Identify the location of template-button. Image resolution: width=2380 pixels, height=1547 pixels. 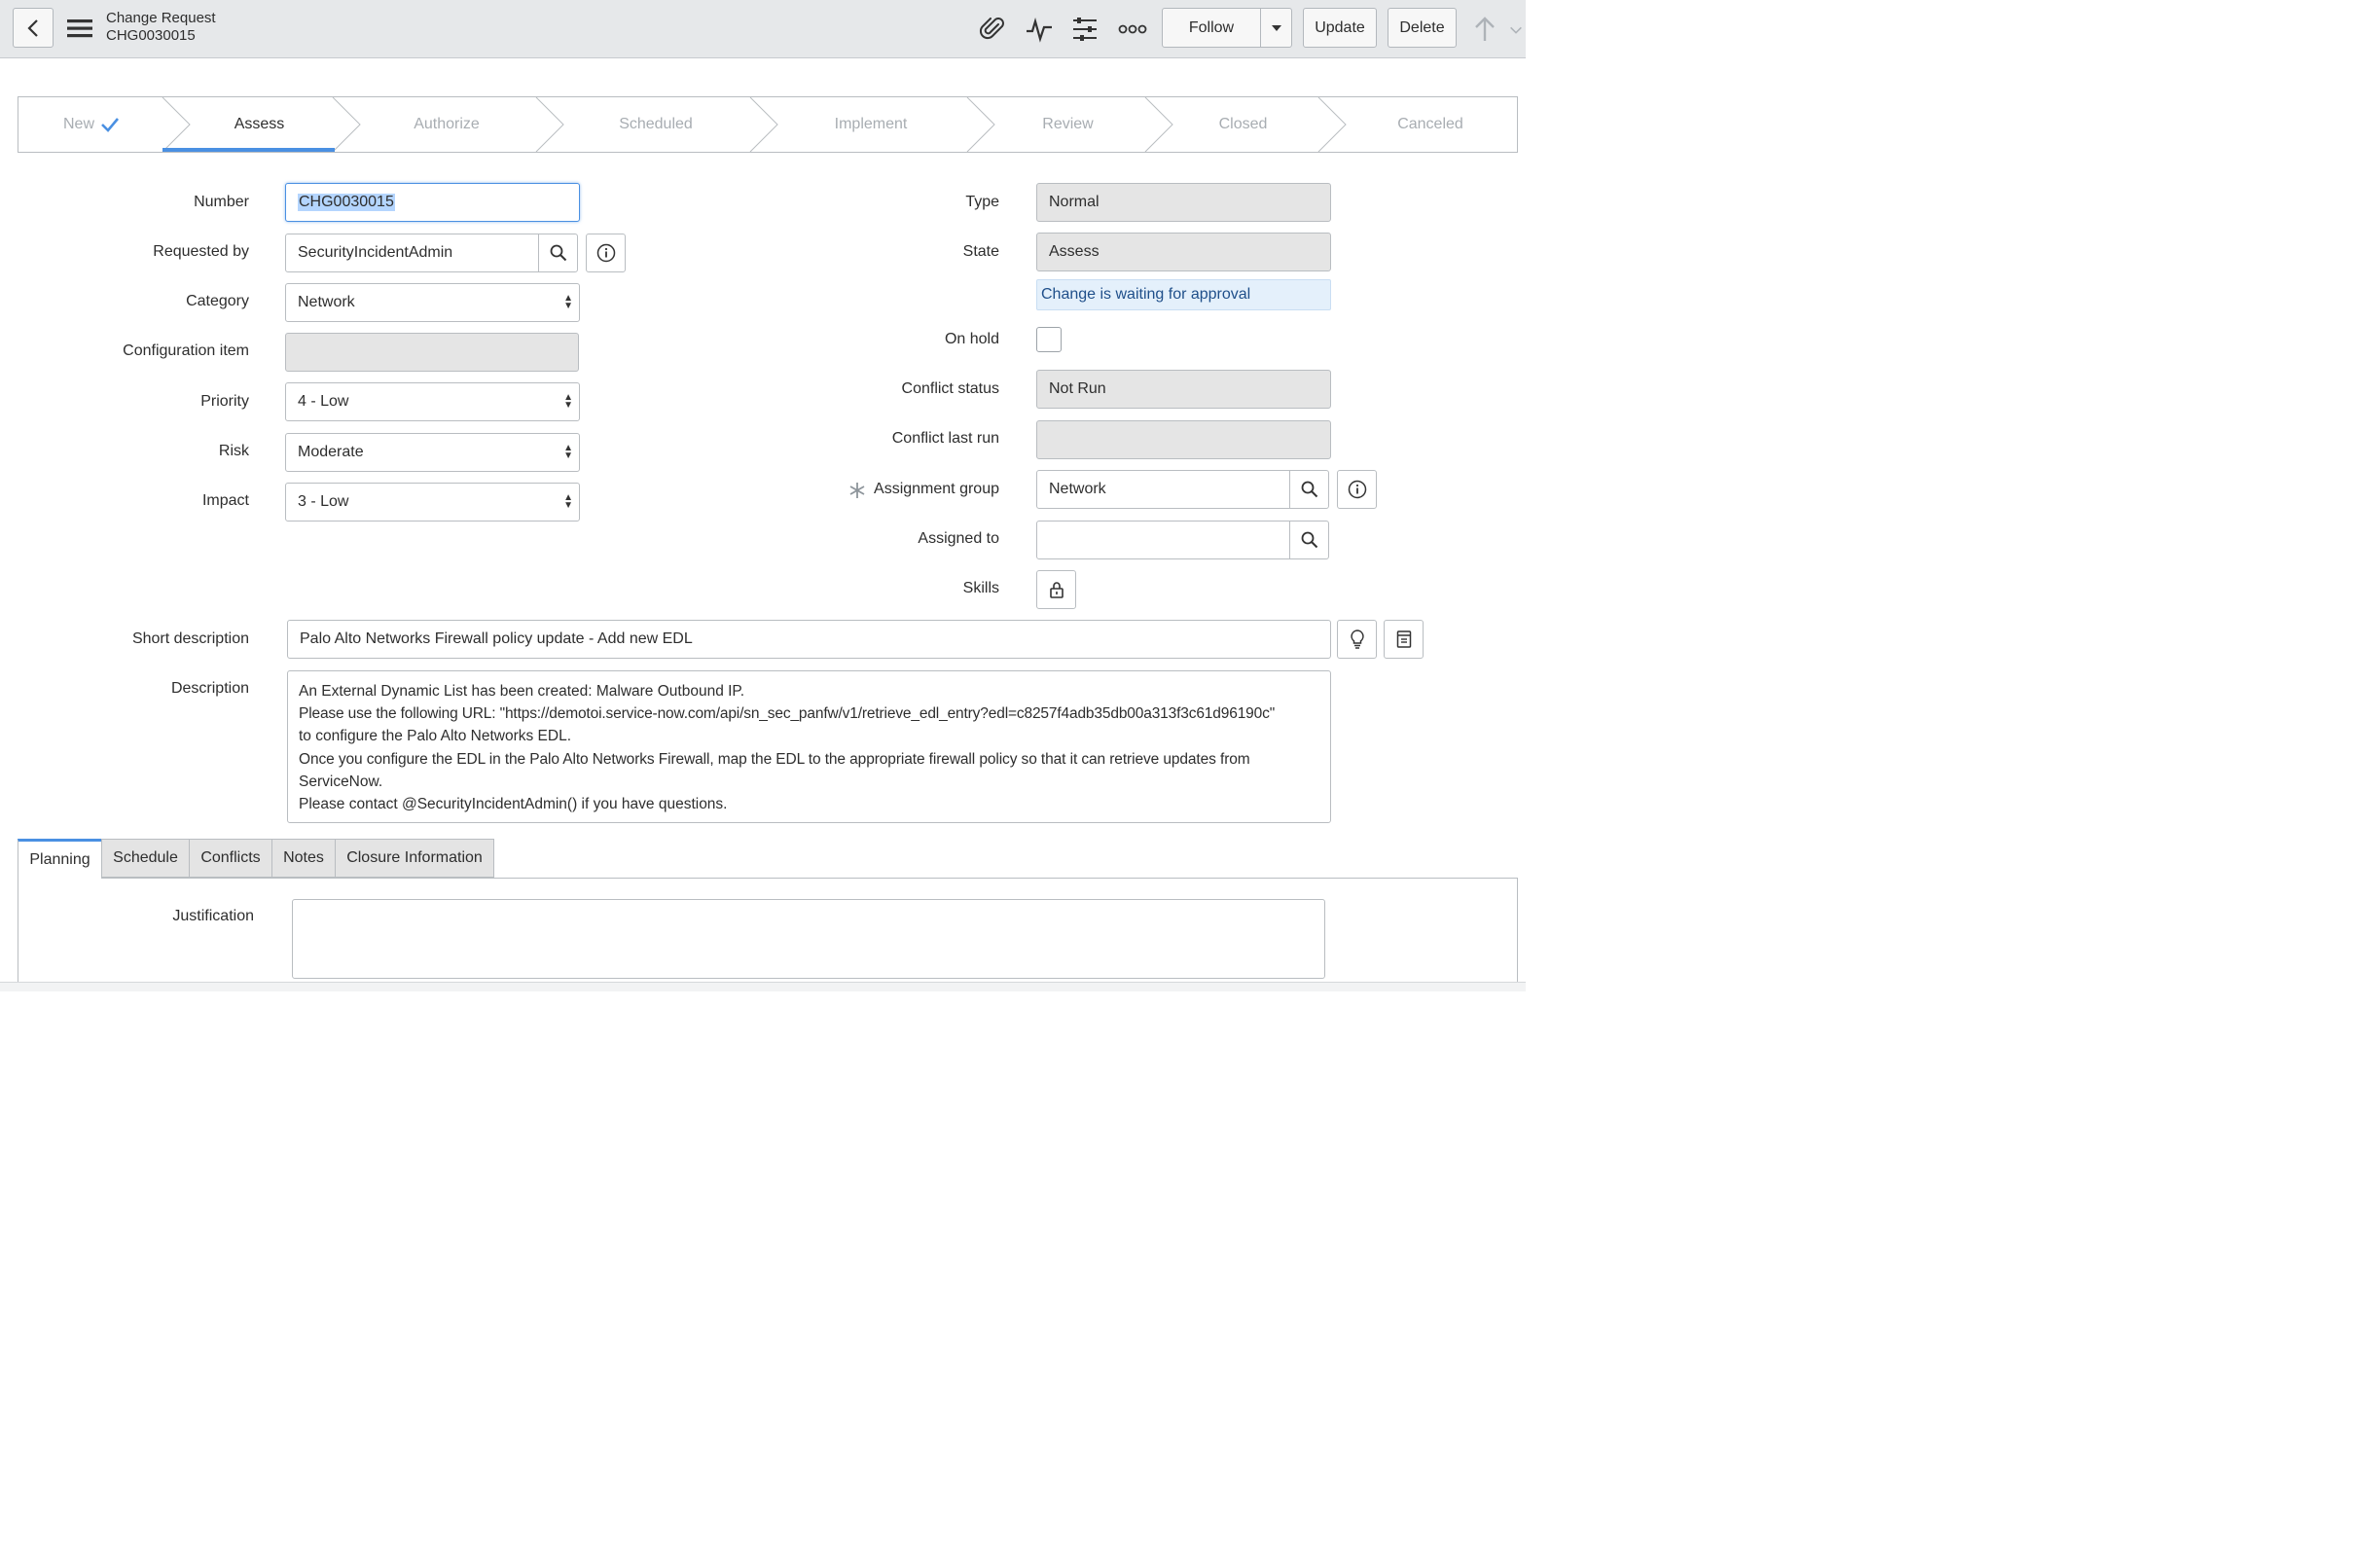
(1404, 639).